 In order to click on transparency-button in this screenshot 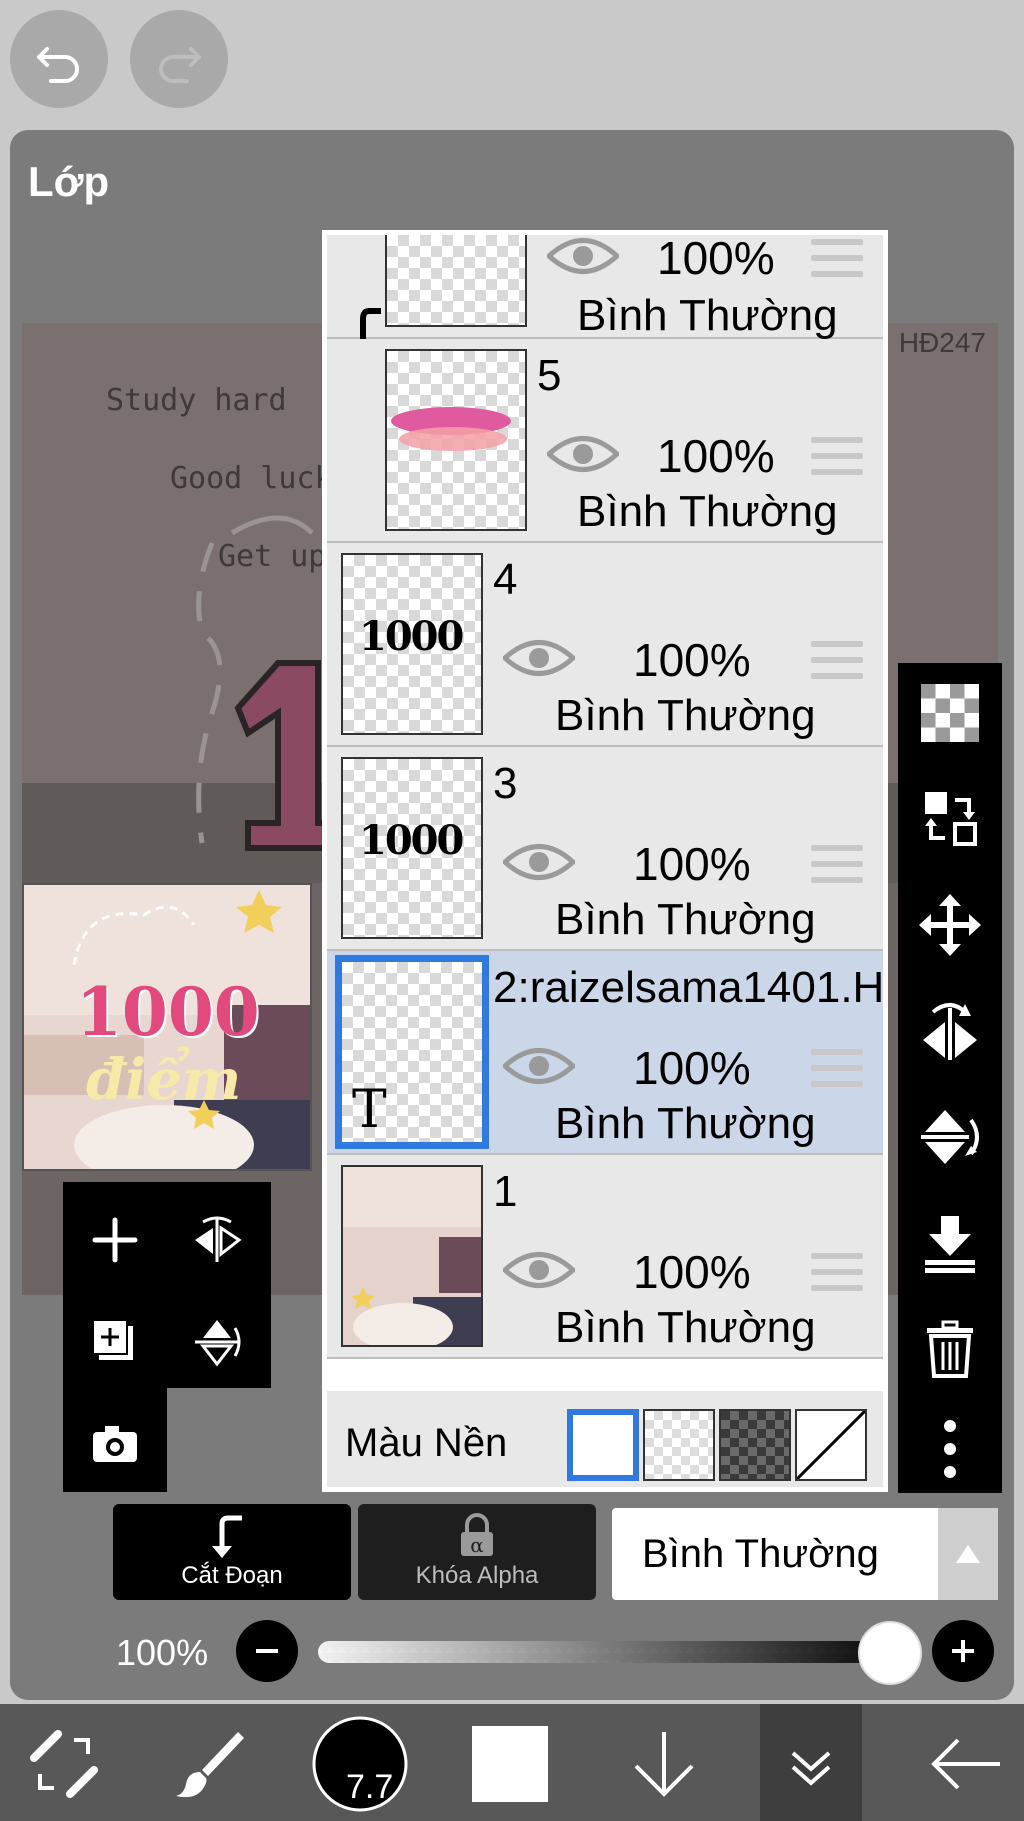, I will do `click(950, 713)`.